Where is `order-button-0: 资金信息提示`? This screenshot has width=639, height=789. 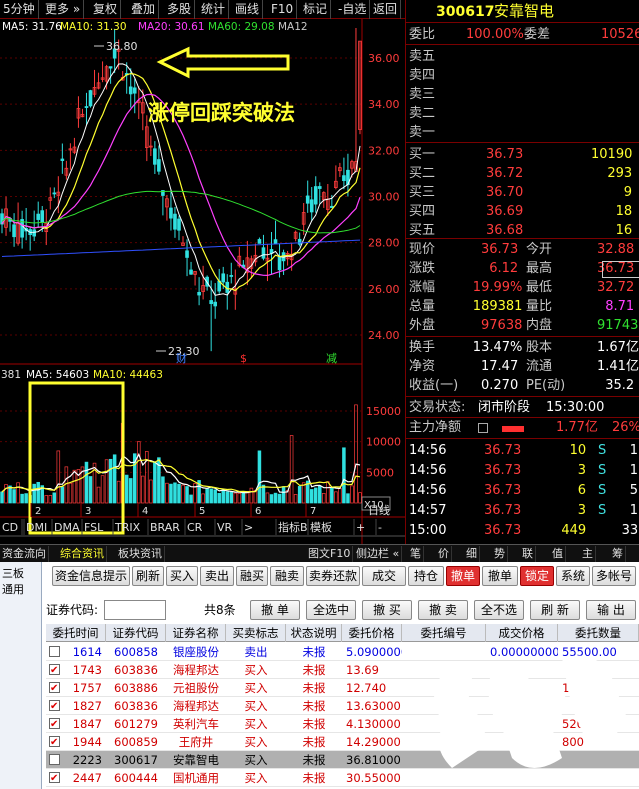
order-button-0: 资金信息提示 is located at coordinates (91, 576).